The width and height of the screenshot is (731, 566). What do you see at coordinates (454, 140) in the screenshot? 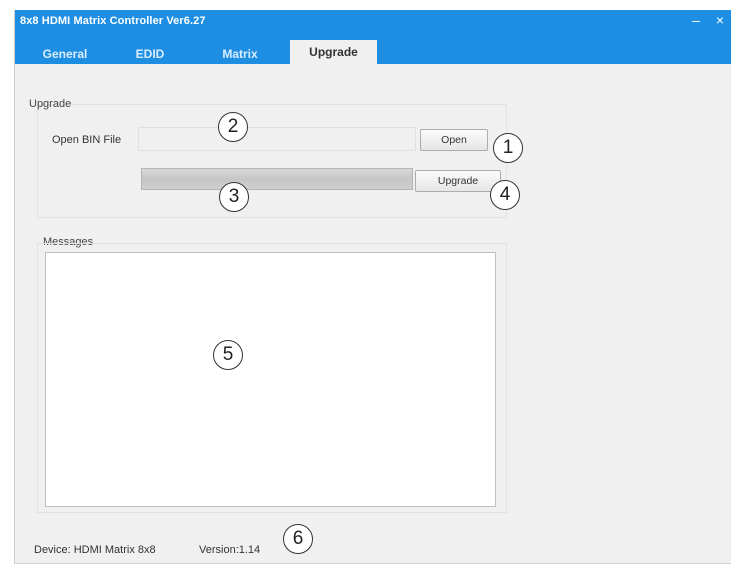
I see `open-button: Open` at bounding box center [454, 140].